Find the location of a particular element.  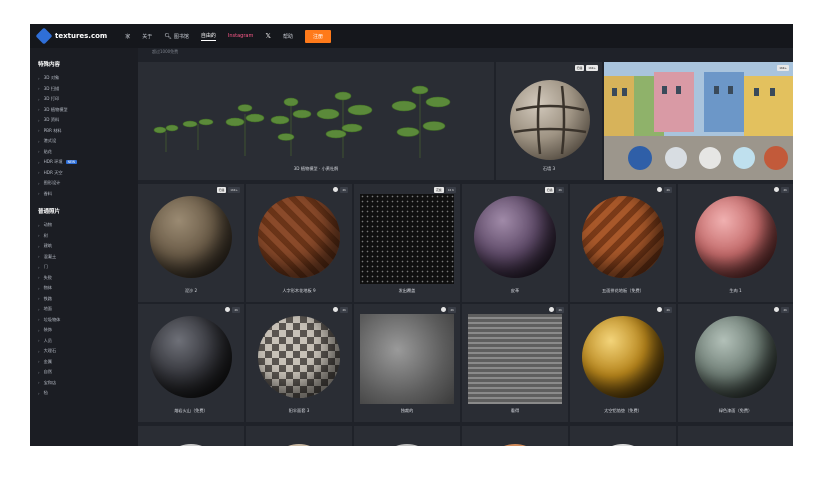

stone-wall-sphere is located at coordinates (550, 120).